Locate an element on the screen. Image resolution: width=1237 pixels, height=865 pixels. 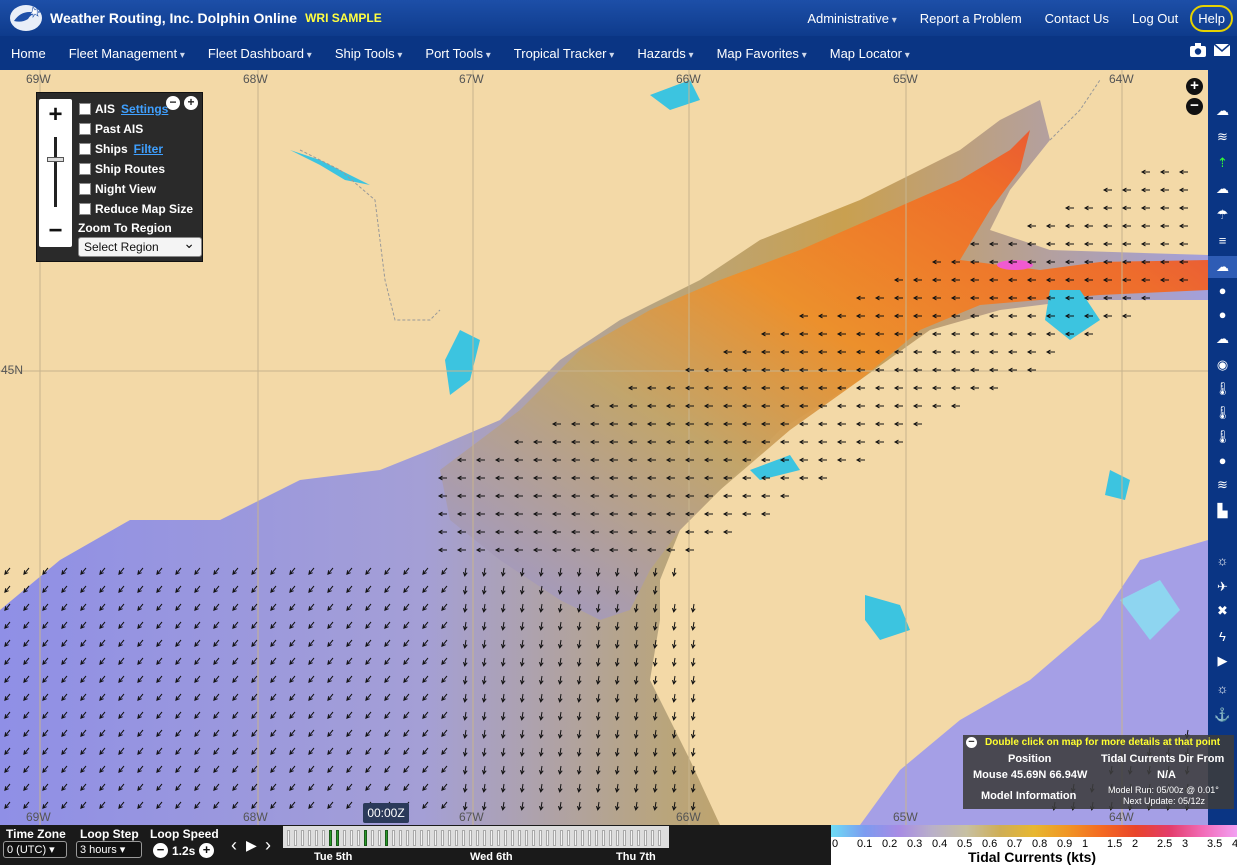
speed-decrease-icon: − is located at coordinates (160, 850).